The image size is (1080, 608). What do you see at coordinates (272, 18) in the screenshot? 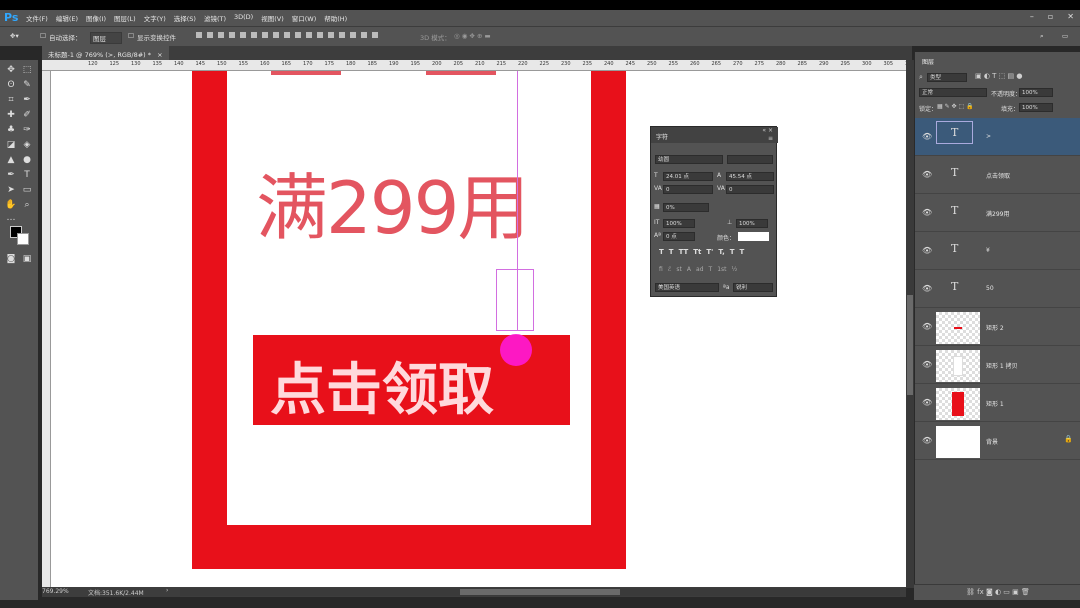
I see `menu-item: 视图(V)` at bounding box center [272, 18].